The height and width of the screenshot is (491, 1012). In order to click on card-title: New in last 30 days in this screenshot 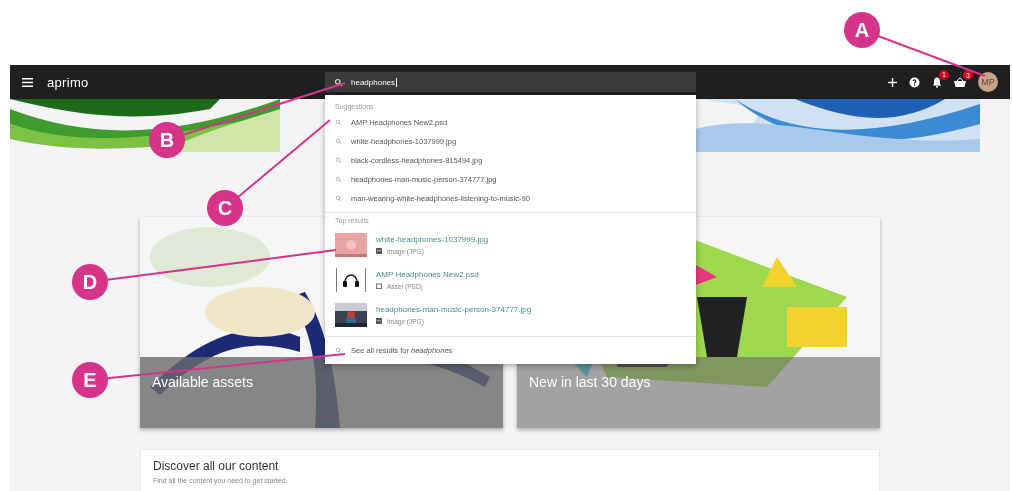, I will do `click(590, 382)`.